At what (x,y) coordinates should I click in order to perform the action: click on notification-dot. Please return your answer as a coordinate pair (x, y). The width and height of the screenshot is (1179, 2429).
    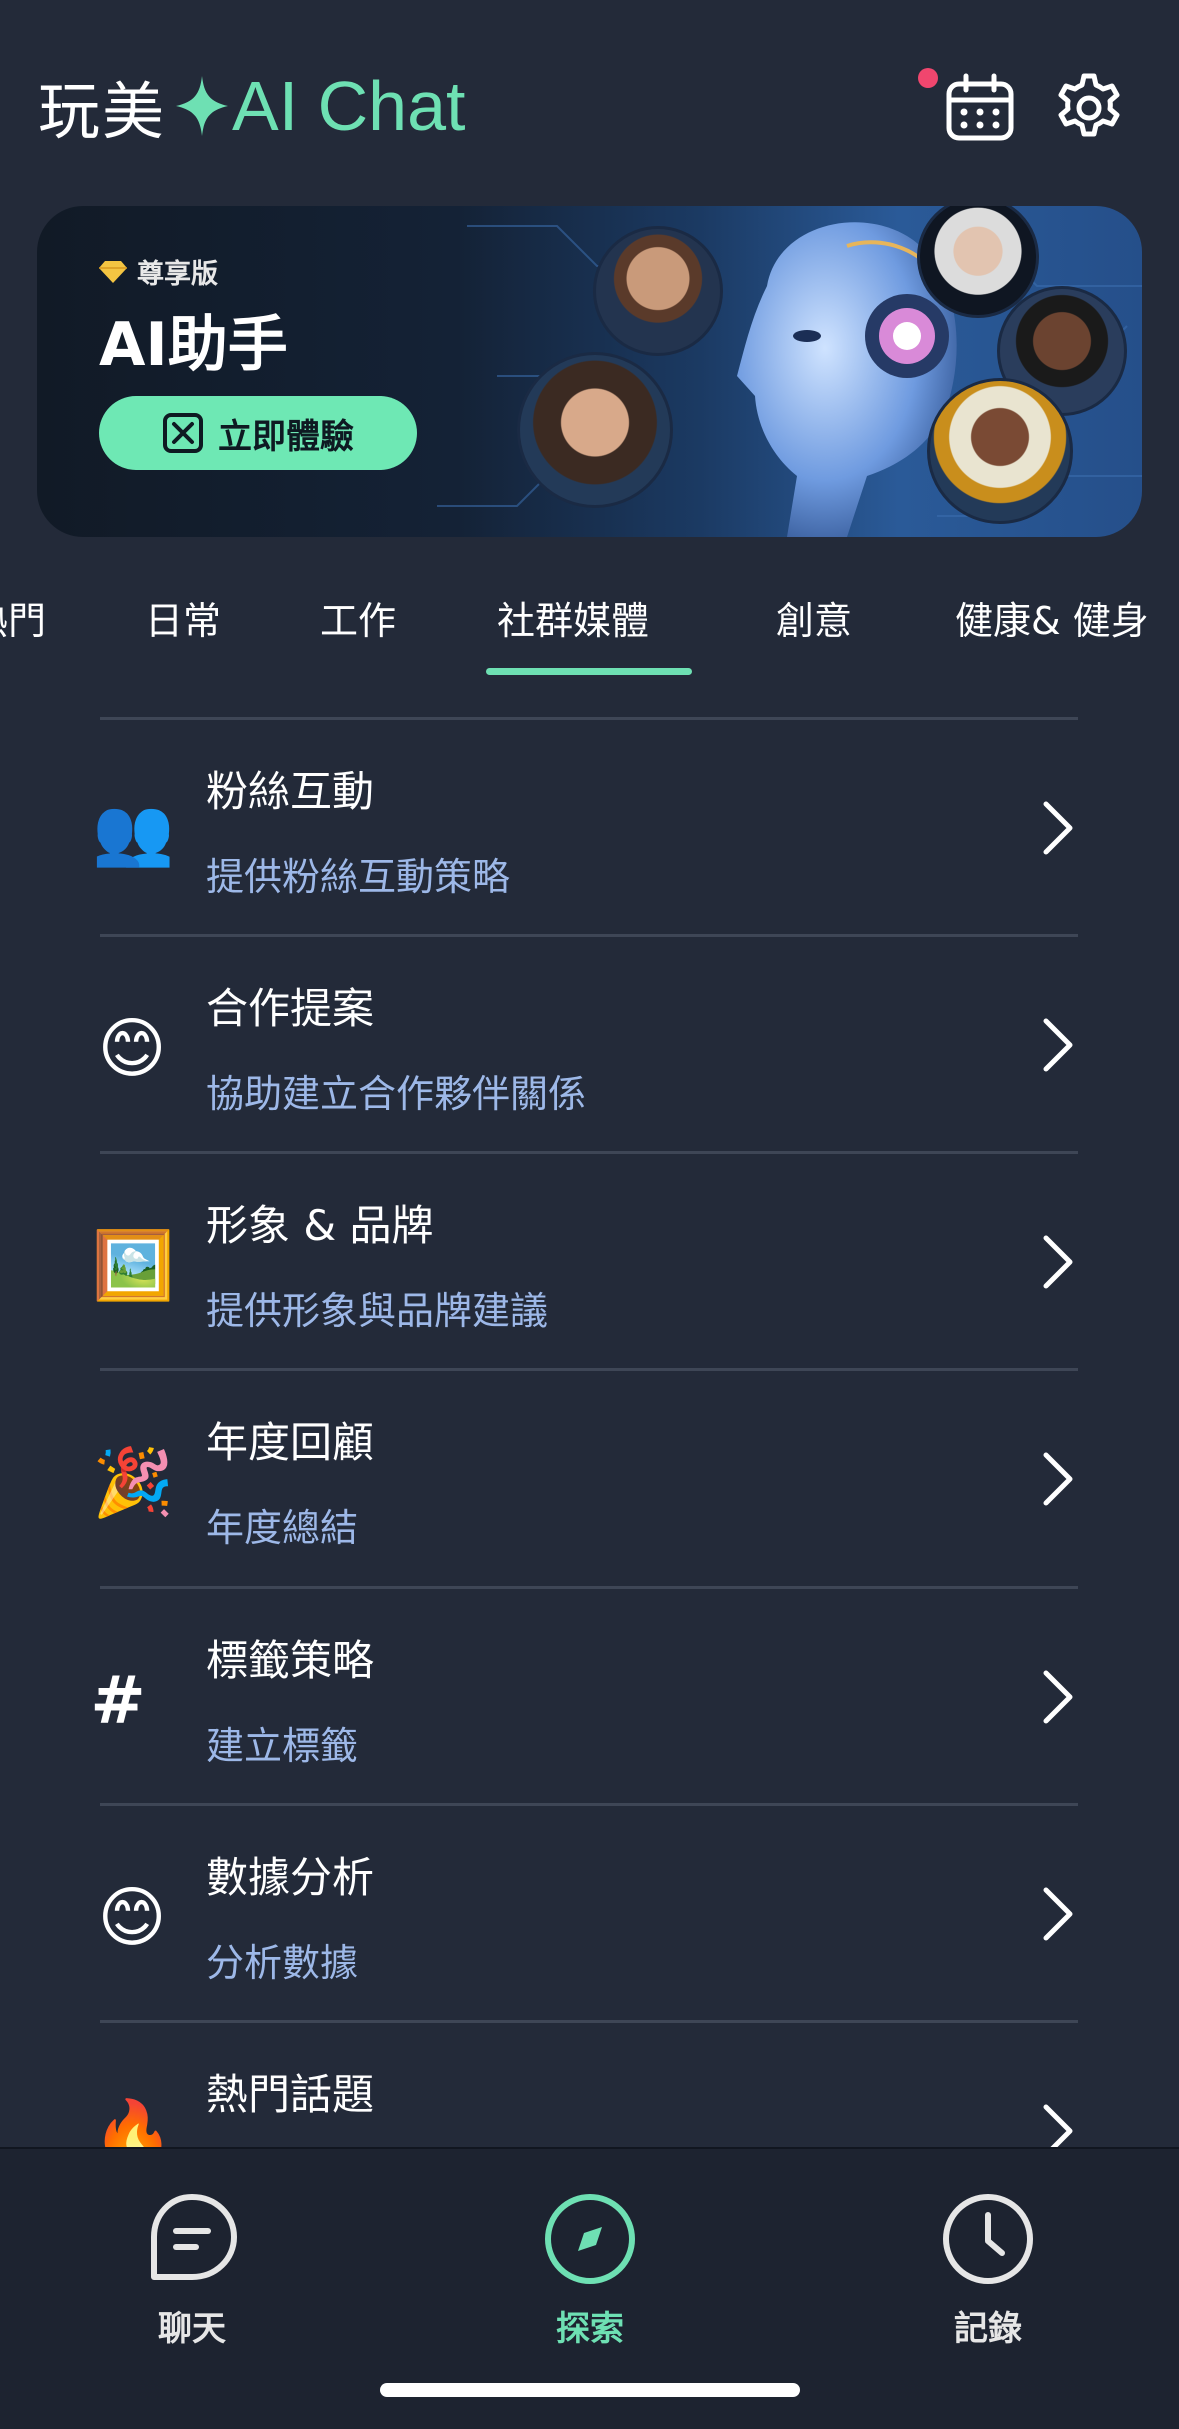
    Looking at the image, I should click on (928, 78).